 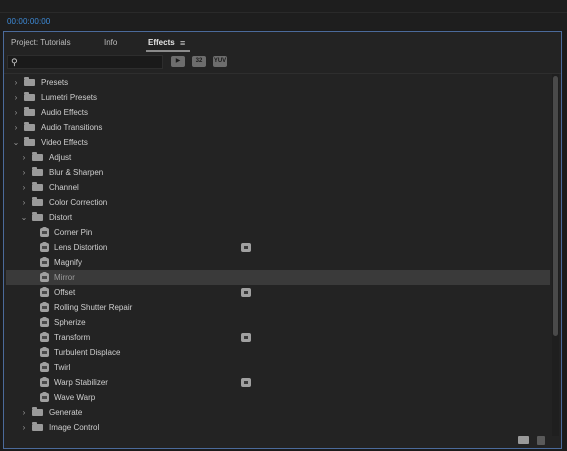 What do you see at coordinates (278, 187) in the screenshot?
I see `tree-folder-row: › Channel` at bounding box center [278, 187].